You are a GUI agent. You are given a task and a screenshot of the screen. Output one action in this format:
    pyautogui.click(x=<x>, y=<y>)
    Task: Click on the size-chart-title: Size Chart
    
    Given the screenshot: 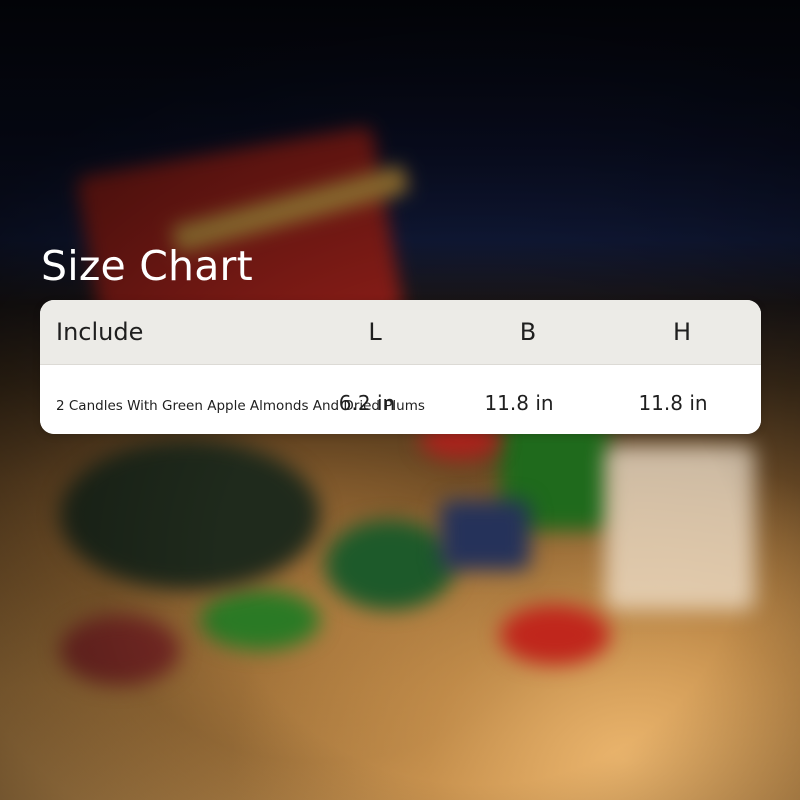 What is the action you would take?
    pyautogui.click(x=147, y=266)
    